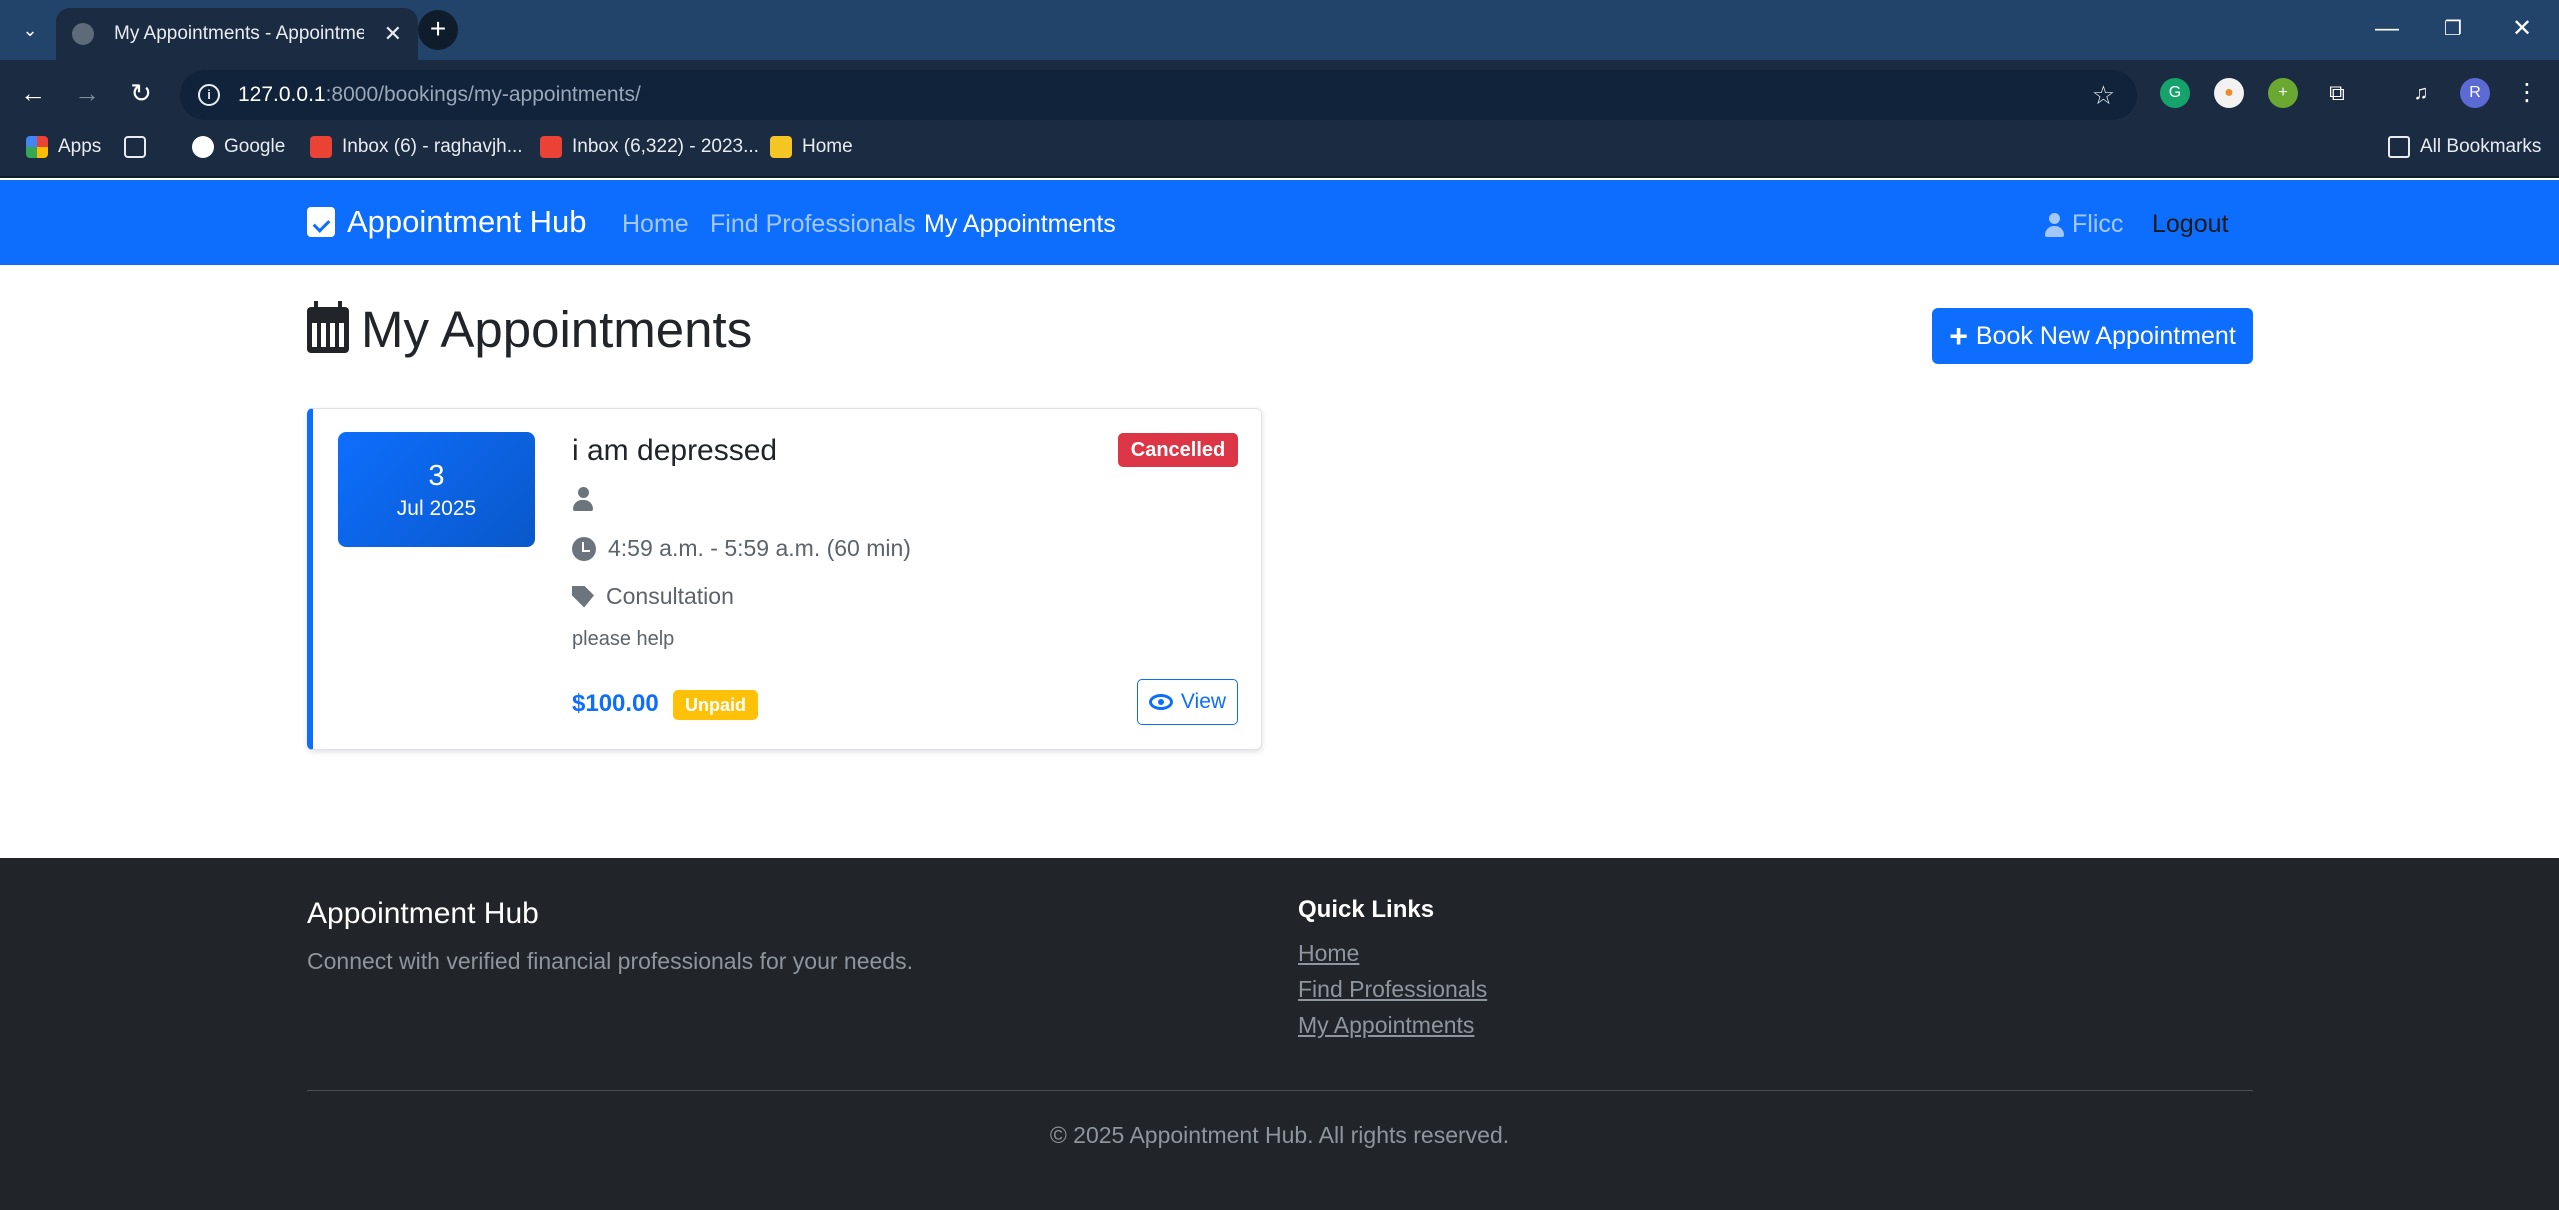 The width and height of the screenshot is (2559, 1210). I want to click on puzzle-extensions-icon: ⧉, so click(2337, 93).